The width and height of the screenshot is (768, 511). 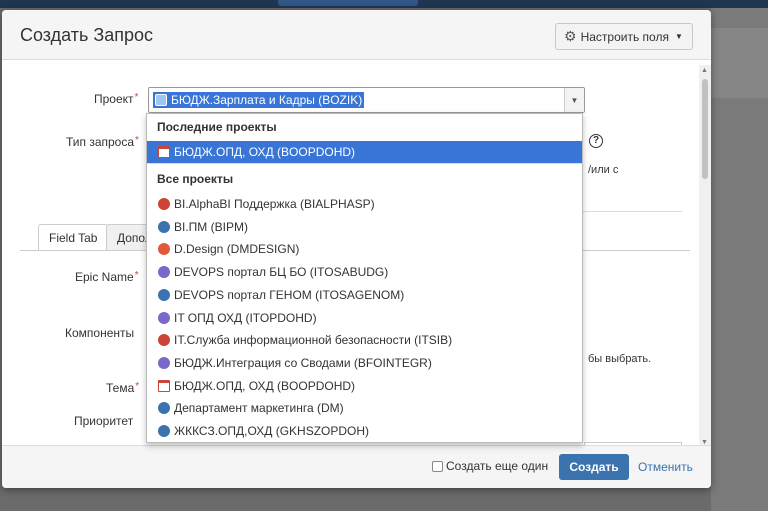 I want to click on list-item-recent-project: БЮДЖ.ОПД, ОХД (BOOPDOHD), so click(x=364, y=152).